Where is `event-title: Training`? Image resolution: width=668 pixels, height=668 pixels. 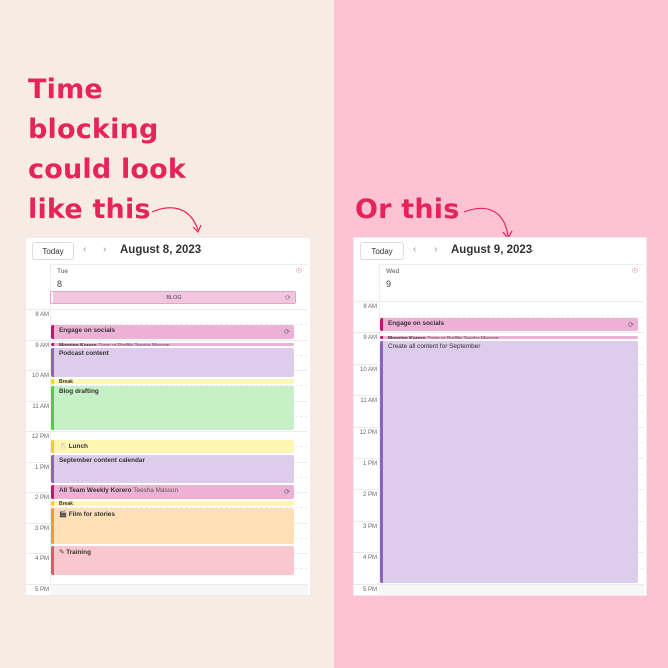 event-title: Training is located at coordinates (78, 553).